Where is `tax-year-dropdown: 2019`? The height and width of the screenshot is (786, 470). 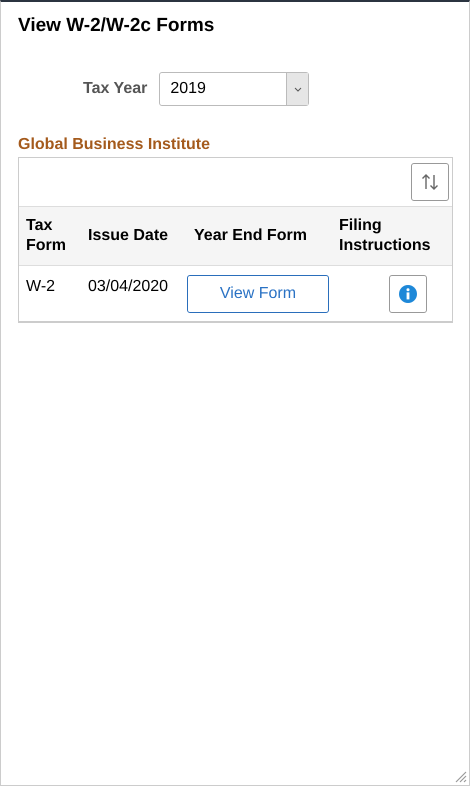 tax-year-dropdown: 2019 is located at coordinates (234, 89).